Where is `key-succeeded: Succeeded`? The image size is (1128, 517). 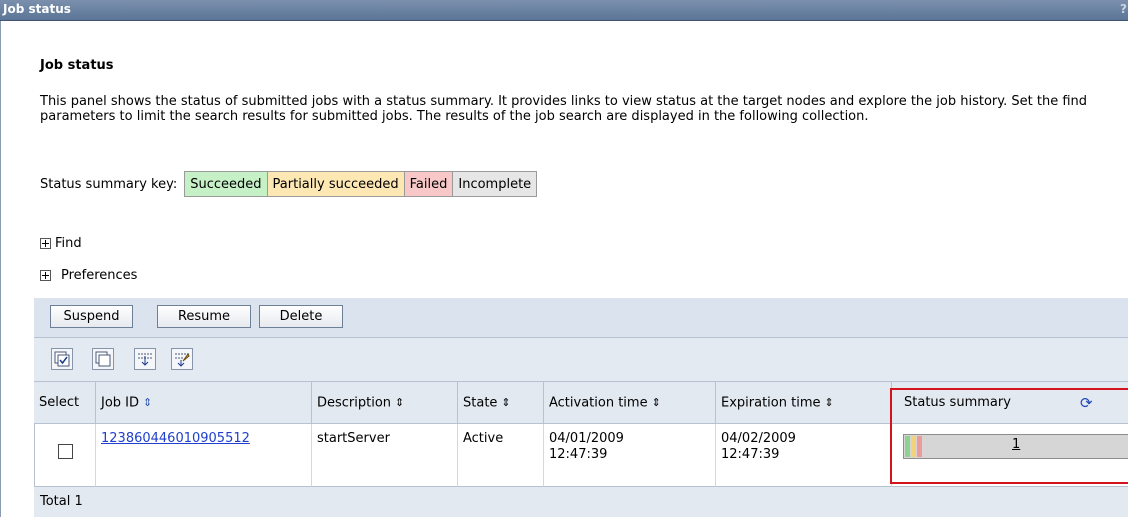 key-succeeded: Succeeded is located at coordinates (226, 184).